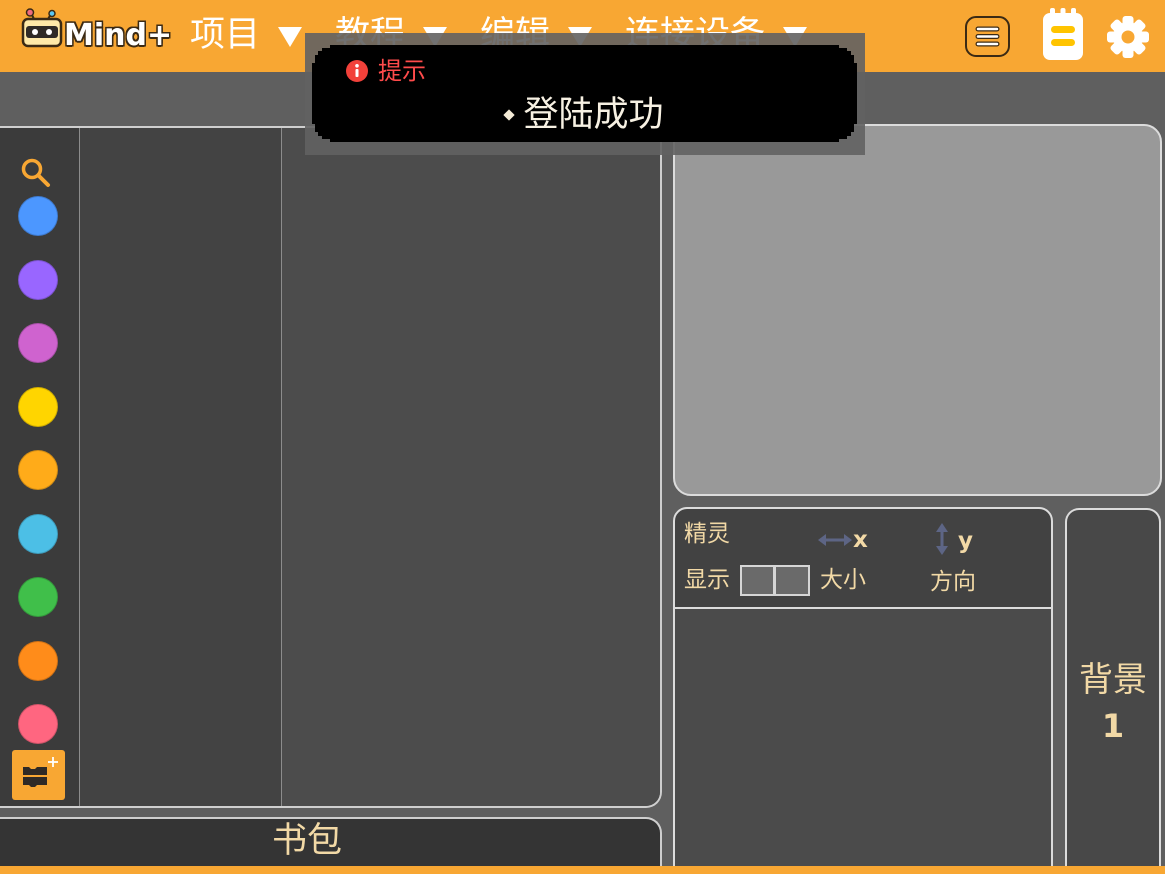 This screenshot has width=1165, height=874. What do you see at coordinates (843, 580) in the screenshot?
I see `size-label: 大小` at bounding box center [843, 580].